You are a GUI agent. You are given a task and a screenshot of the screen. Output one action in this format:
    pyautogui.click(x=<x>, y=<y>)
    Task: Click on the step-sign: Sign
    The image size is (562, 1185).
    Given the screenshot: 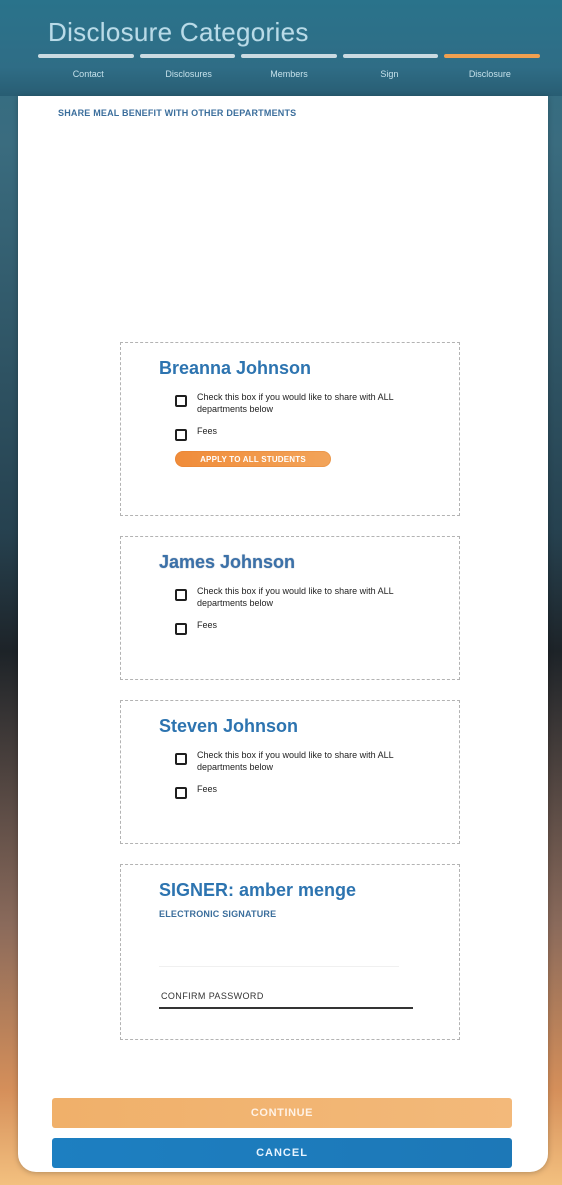 What is the action you would take?
    pyautogui.click(x=389, y=74)
    